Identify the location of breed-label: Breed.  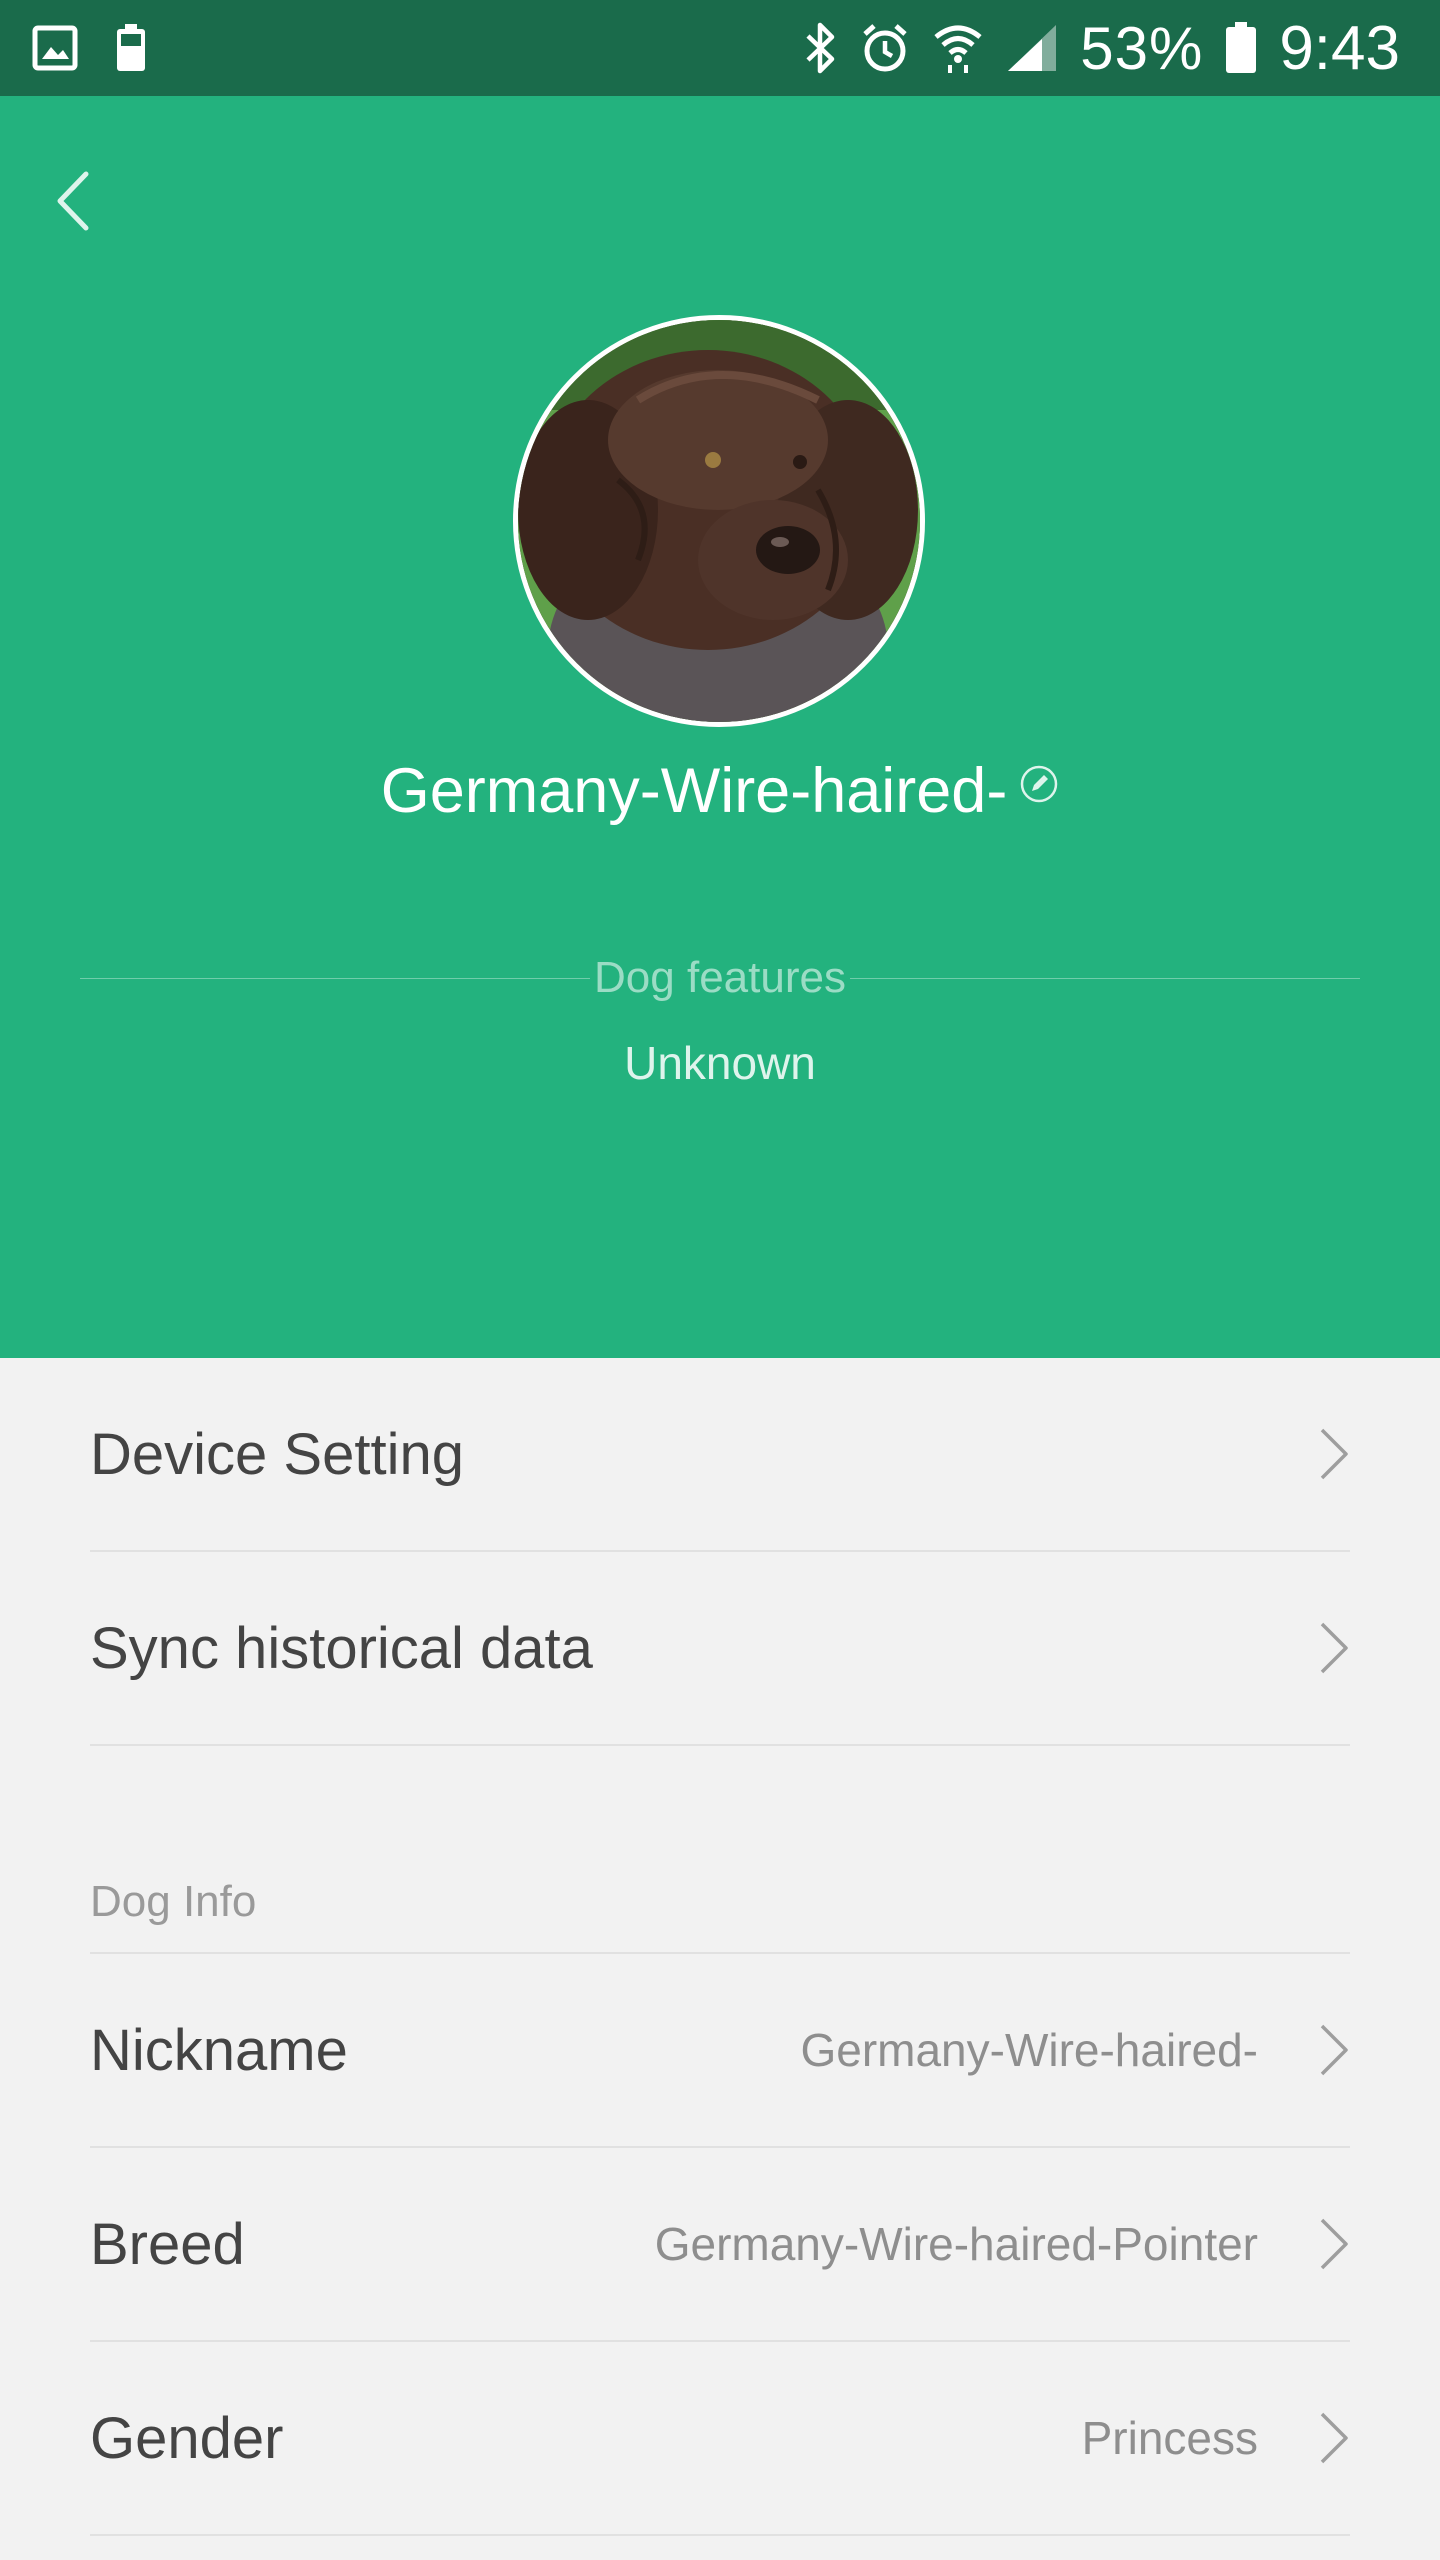
(167, 2244).